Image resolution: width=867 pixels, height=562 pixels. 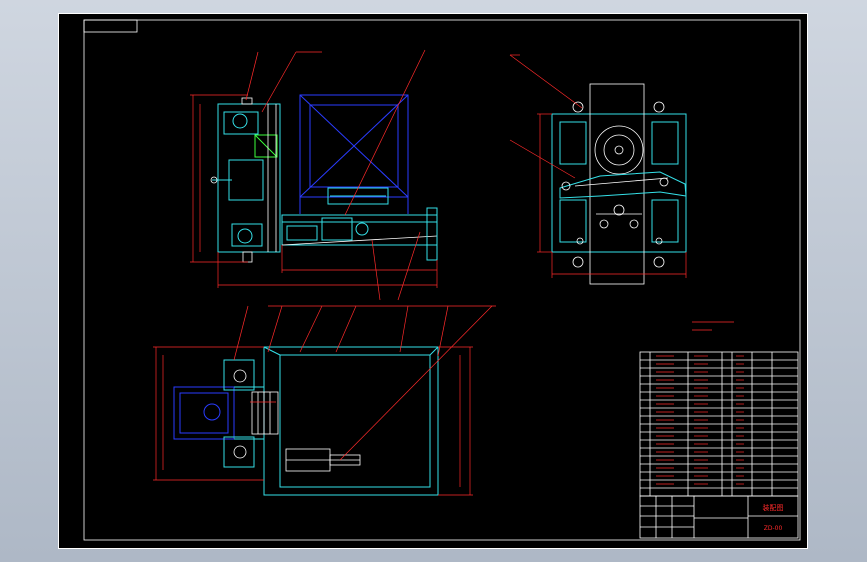 I want to click on title-block-label: 装配图, so click(x=773, y=507).